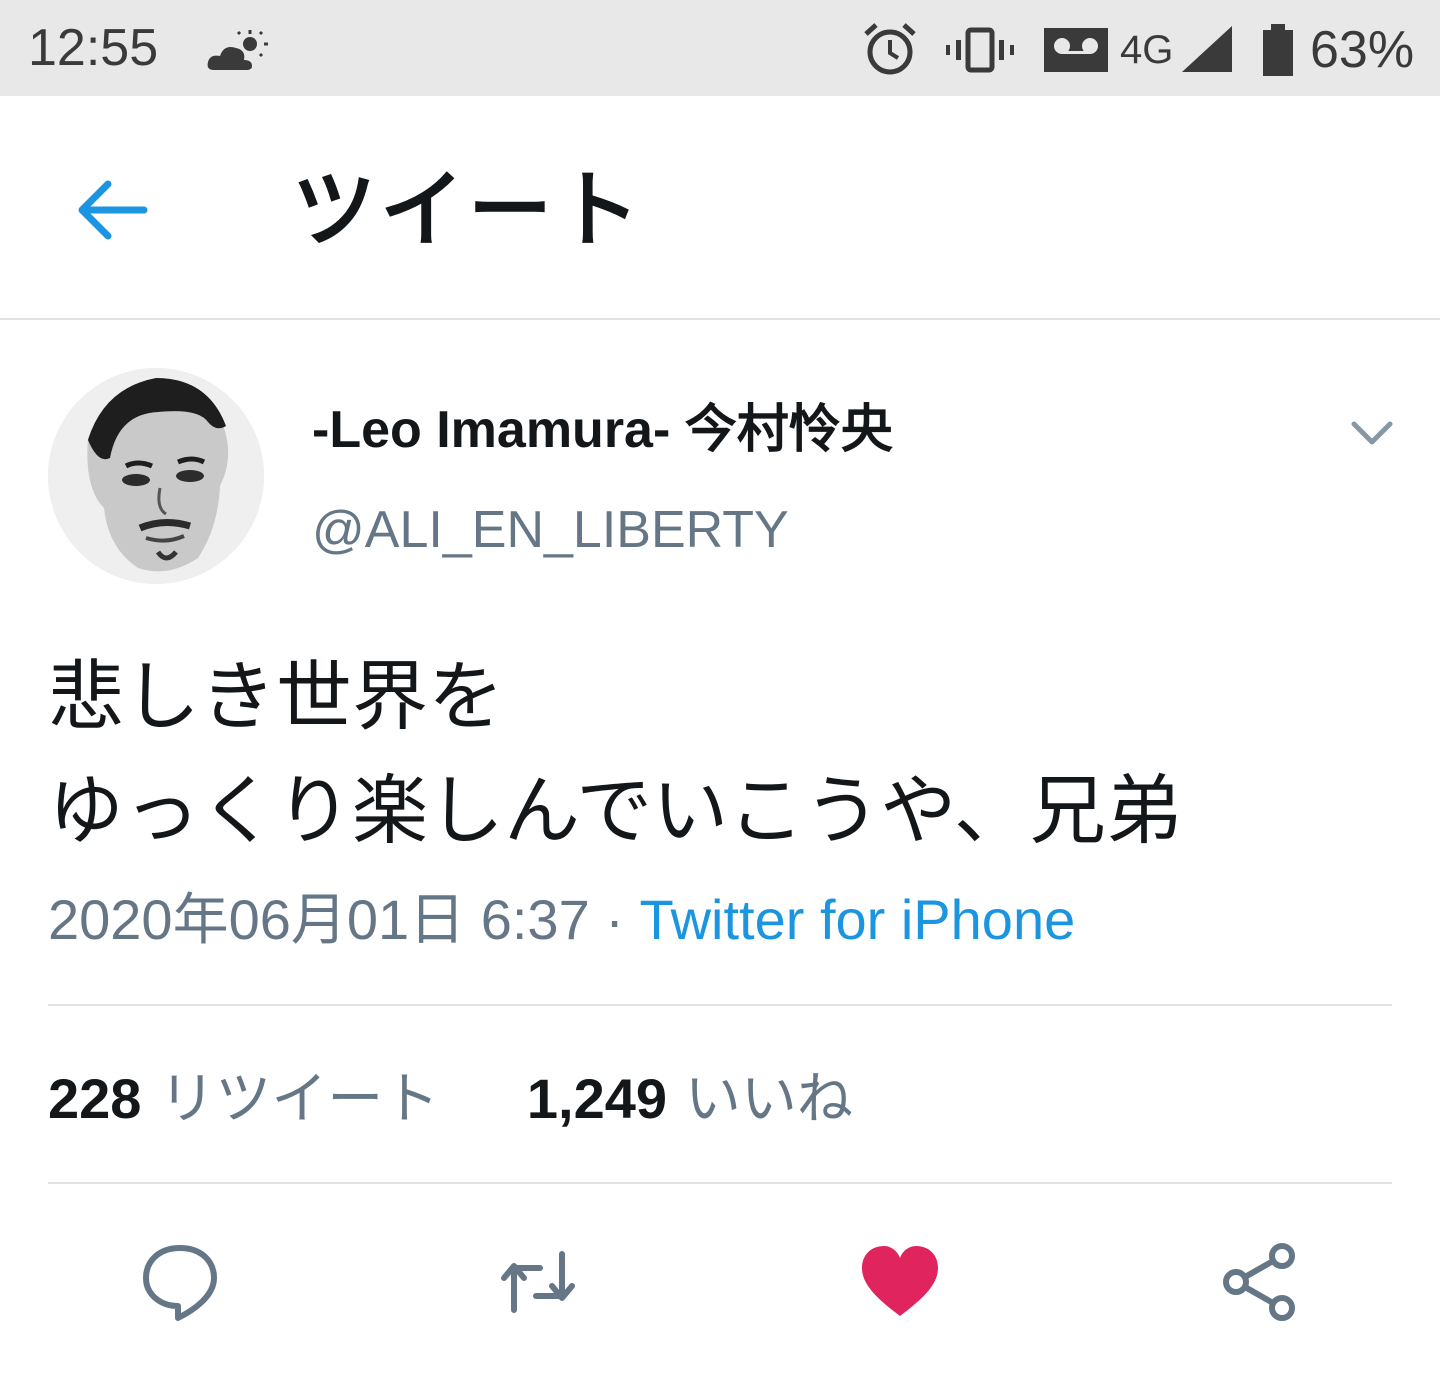  I want to click on author-handle: @ALI_EN_LIBERTY, so click(550, 530).